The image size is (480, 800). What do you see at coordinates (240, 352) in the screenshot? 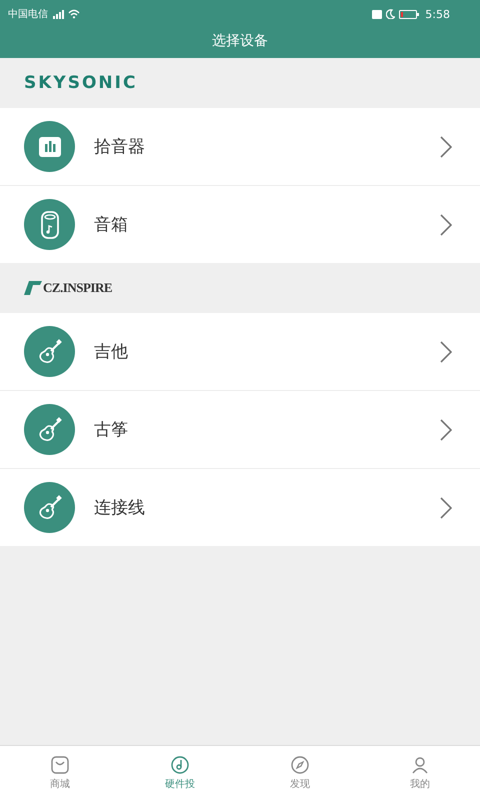
I see `device-row: 吉他` at bounding box center [240, 352].